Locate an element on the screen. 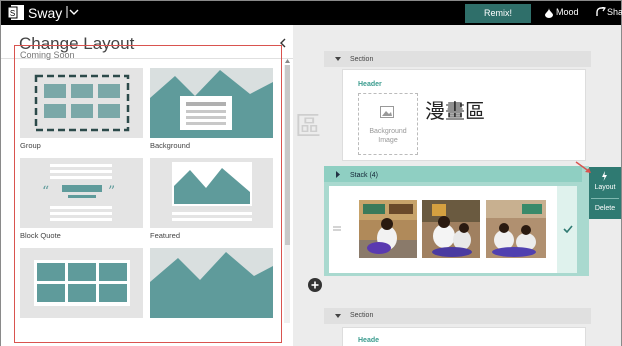 Image resolution: width=622 pixels, height=346 pixels. top-bar: S Sway Remix! Mood Sha is located at coordinates (311, 13).